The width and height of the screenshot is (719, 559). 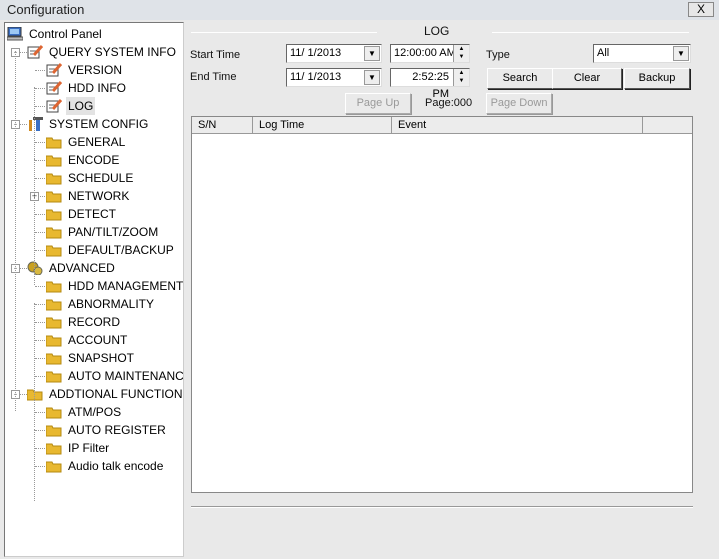 I want to click on tree-item: Audio talk encode, so click(x=94, y=466).